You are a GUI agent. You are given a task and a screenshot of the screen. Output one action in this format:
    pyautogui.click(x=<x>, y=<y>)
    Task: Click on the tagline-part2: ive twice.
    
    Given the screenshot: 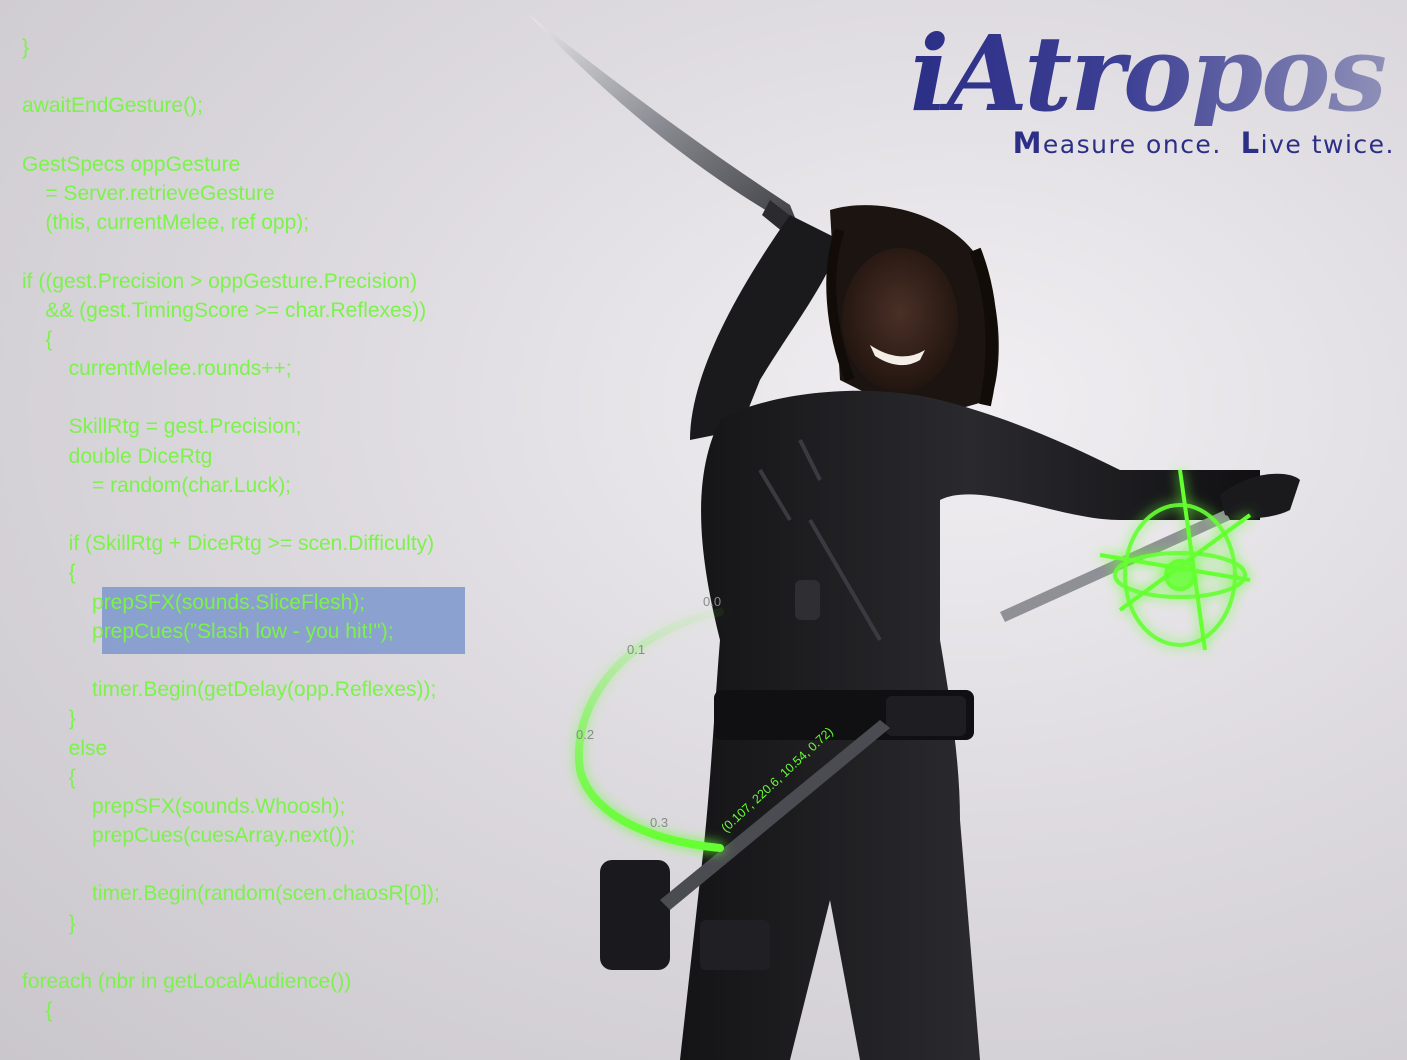 What is the action you would take?
    pyautogui.click(x=1327, y=144)
    